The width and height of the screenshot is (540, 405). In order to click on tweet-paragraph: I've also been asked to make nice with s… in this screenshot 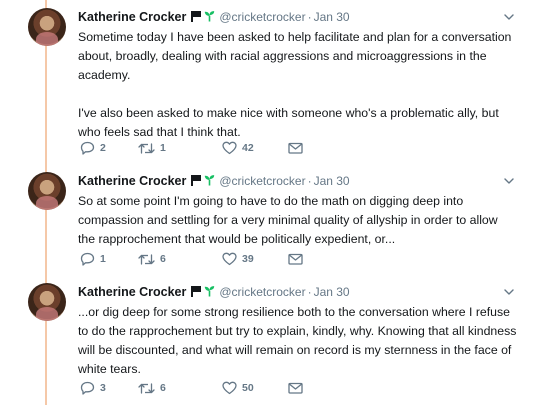, I will do `click(288, 122)`.